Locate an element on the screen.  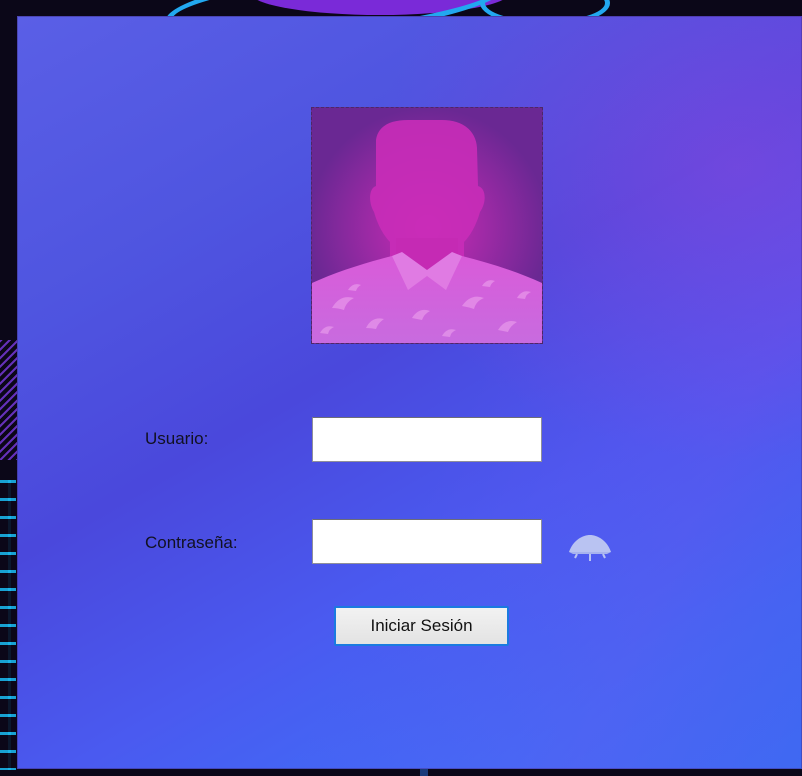
password-label: Contraseña: is located at coordinates (191, 542).